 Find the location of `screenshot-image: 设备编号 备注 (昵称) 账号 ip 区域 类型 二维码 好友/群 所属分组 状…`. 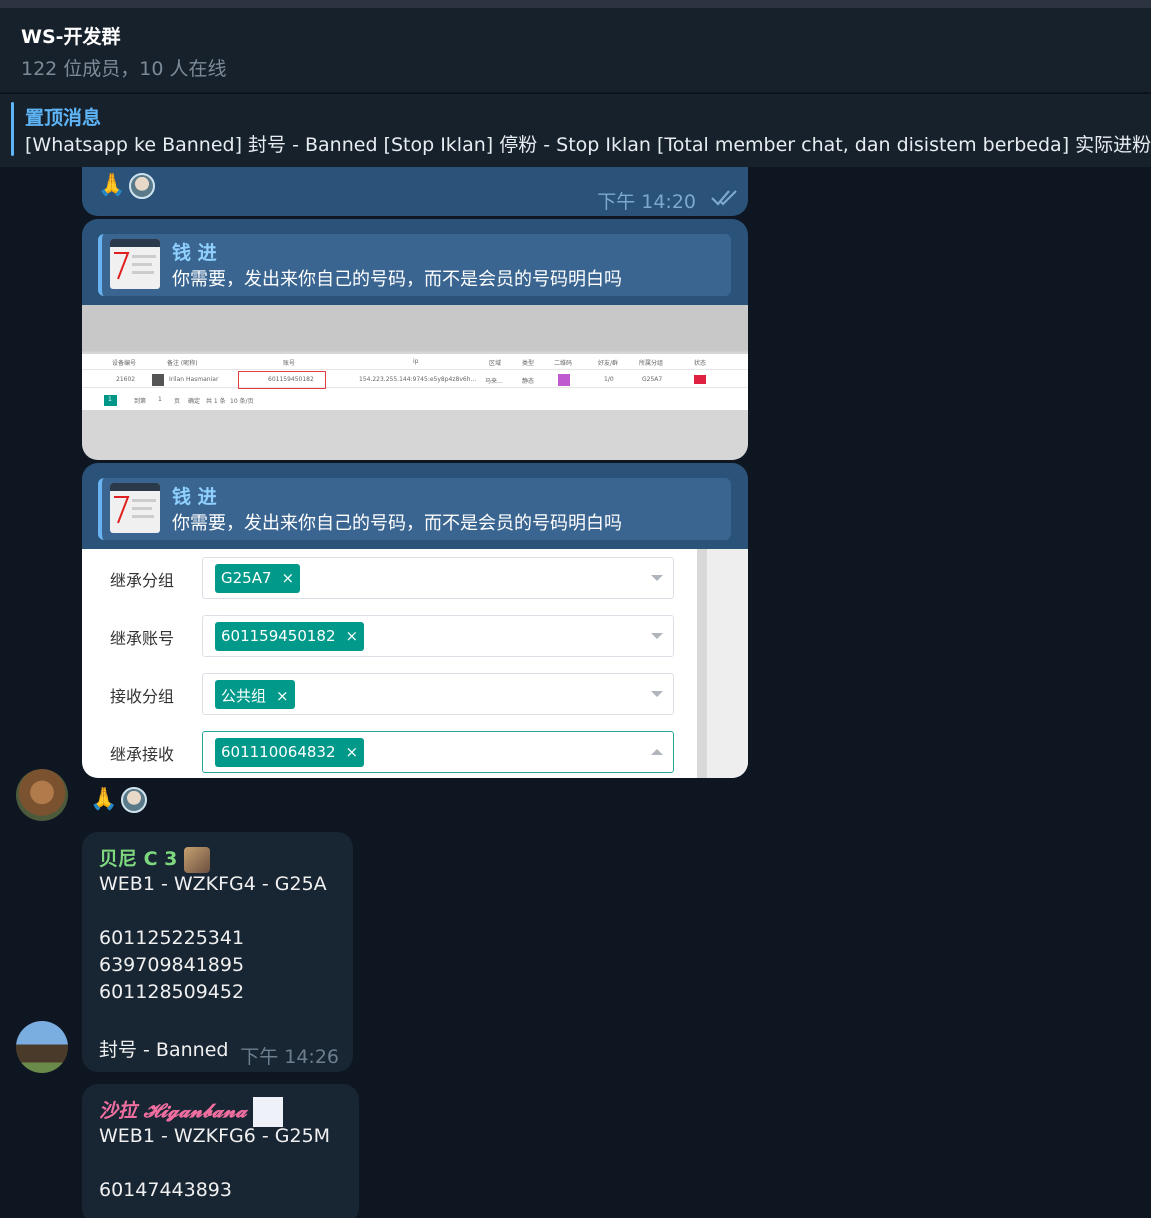

screenshot-image: 设备编号 备注 (昵称) 账号 ip 区域 类型 二维码 好友/群 所属分组 状… is located at coordinates (415, 382).